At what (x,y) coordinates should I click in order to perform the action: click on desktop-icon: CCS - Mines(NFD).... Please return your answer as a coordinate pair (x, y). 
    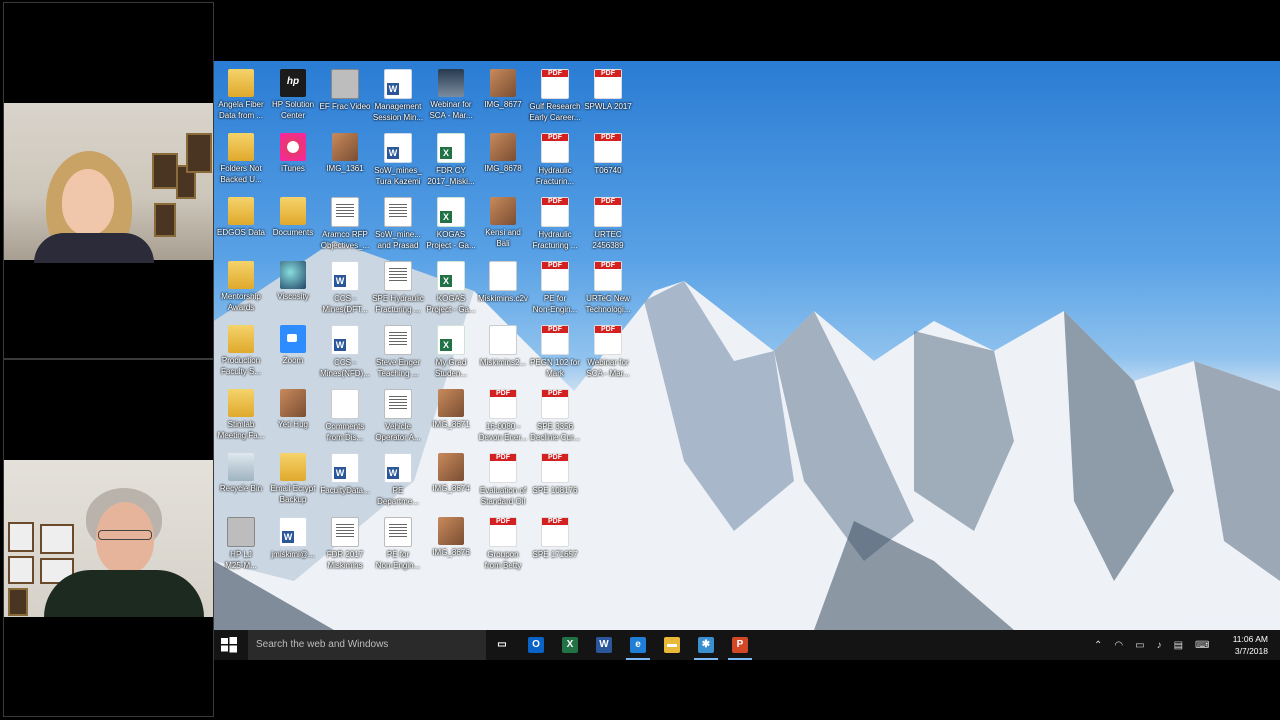
    Looking at the image, I should click on (345, 352).